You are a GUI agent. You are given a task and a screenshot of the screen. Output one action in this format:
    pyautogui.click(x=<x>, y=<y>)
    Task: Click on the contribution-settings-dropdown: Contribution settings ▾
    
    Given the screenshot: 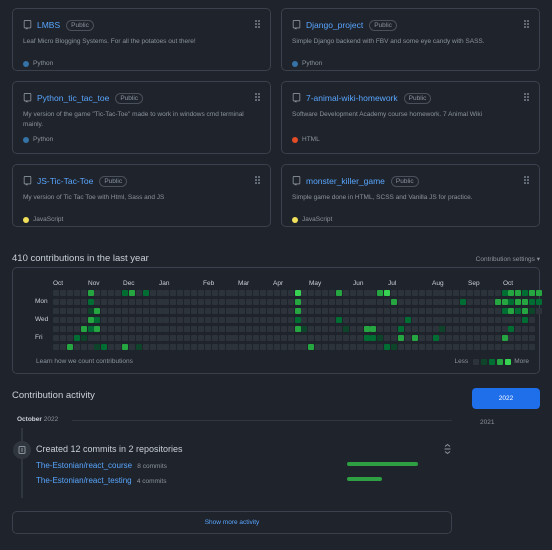 What is the action you would take?
    pyautogui.click(x=508, y=259)
    